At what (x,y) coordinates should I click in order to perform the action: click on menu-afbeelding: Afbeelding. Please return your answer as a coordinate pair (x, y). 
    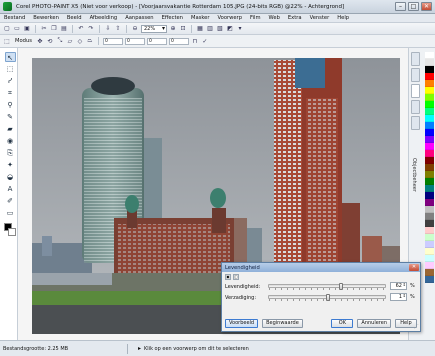
    Looking at the image, I should click on (104, 18).